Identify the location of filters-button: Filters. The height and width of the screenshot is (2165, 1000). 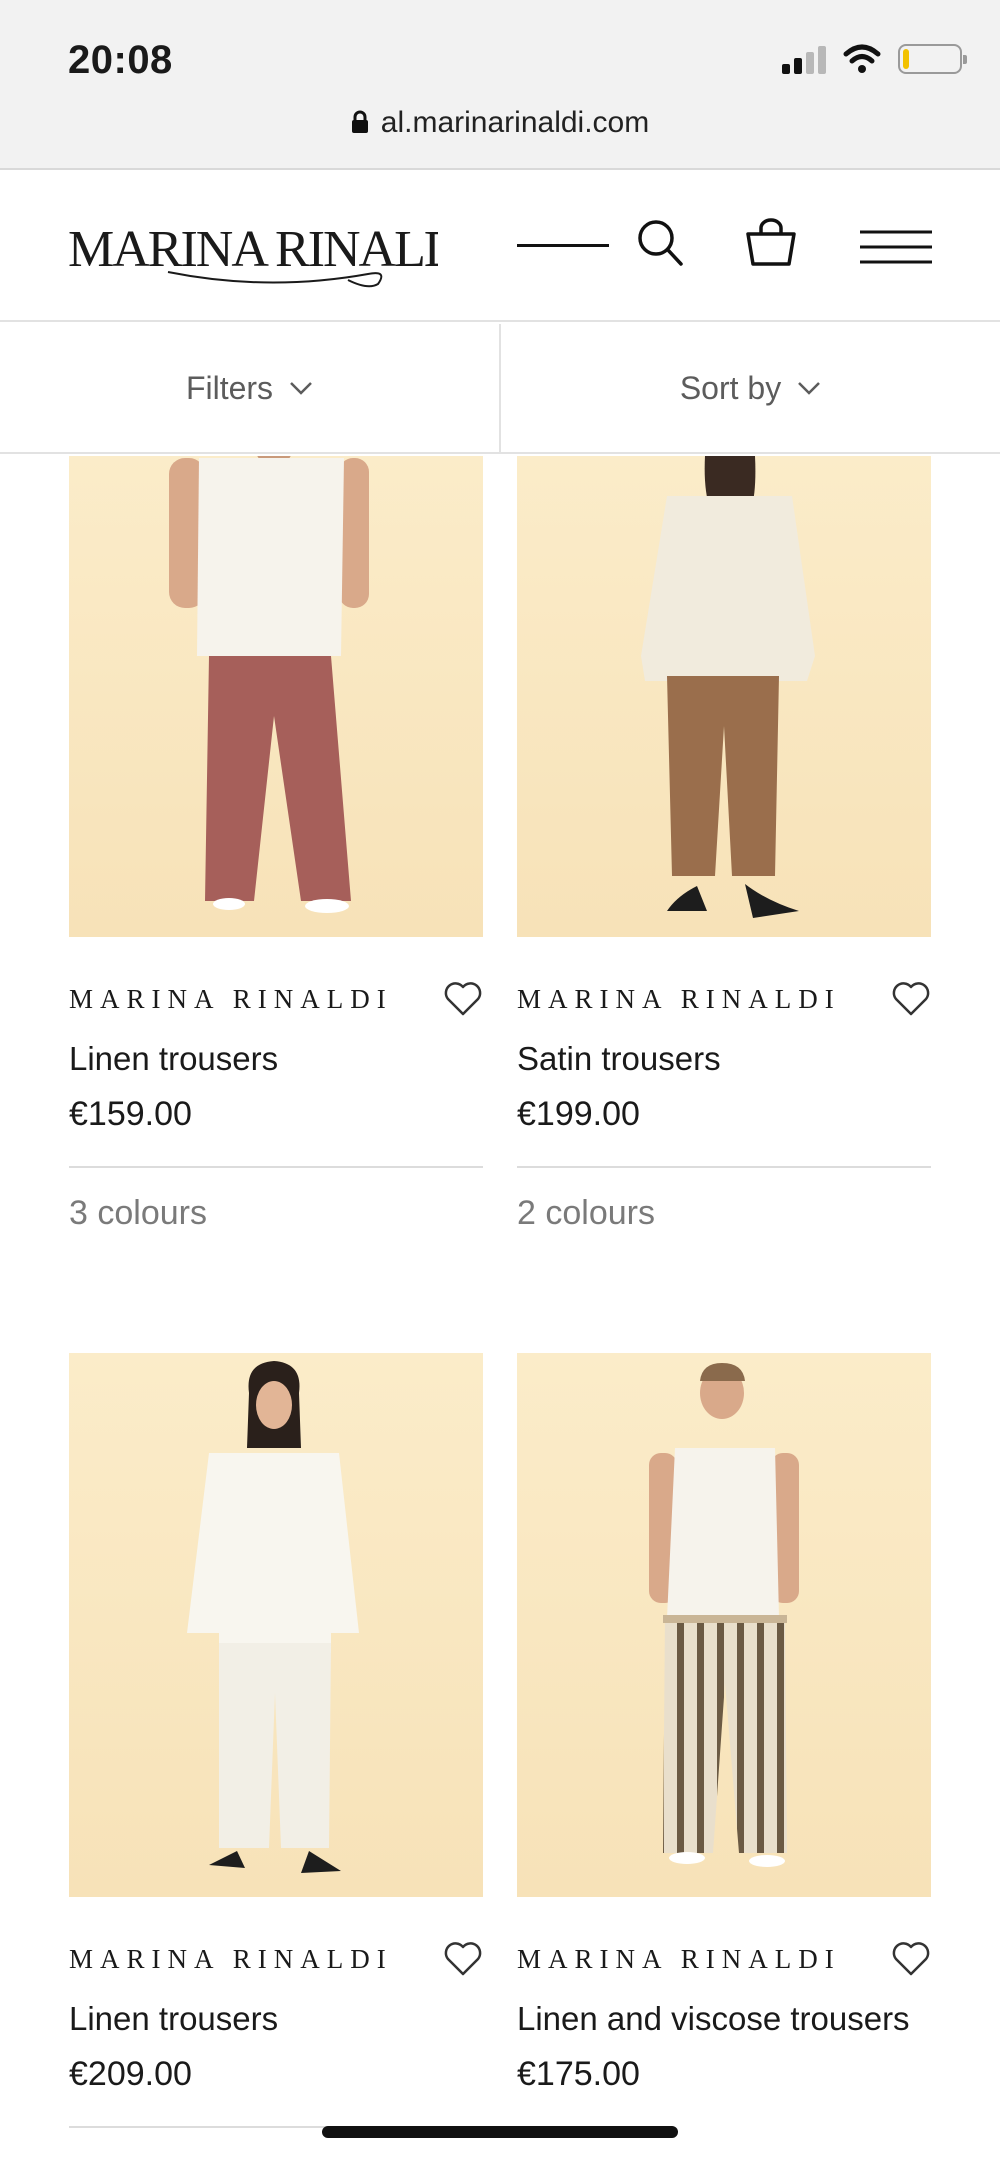
(250, 388).